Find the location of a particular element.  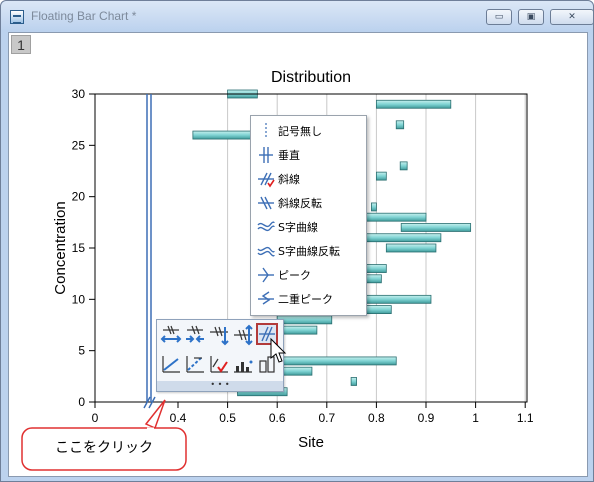

axis-break is located at coordinates (149, 251).